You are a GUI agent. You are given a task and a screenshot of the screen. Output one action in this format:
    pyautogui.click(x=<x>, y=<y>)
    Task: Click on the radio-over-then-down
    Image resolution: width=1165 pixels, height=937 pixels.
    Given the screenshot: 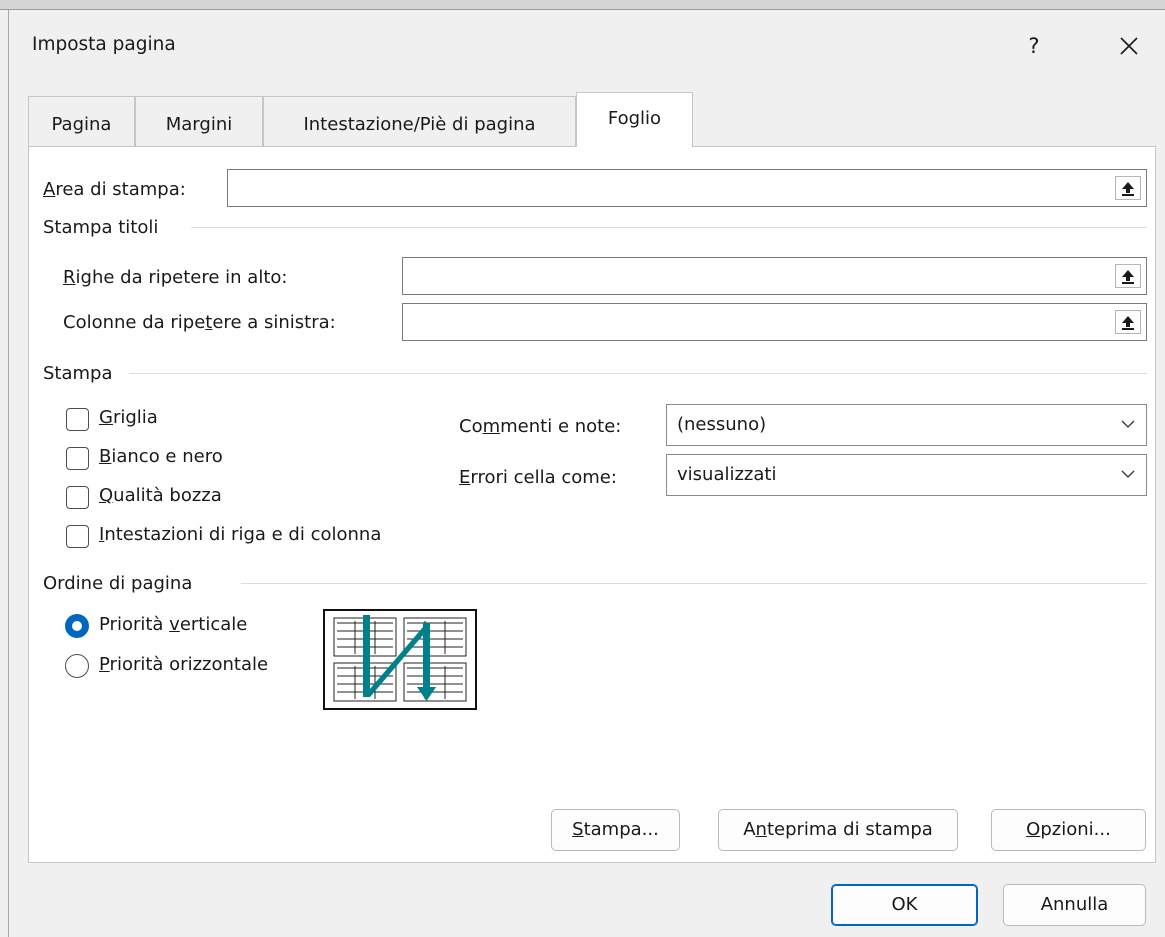 What is the action you would take?
    pyautogui.click(x=77, y=666)
    